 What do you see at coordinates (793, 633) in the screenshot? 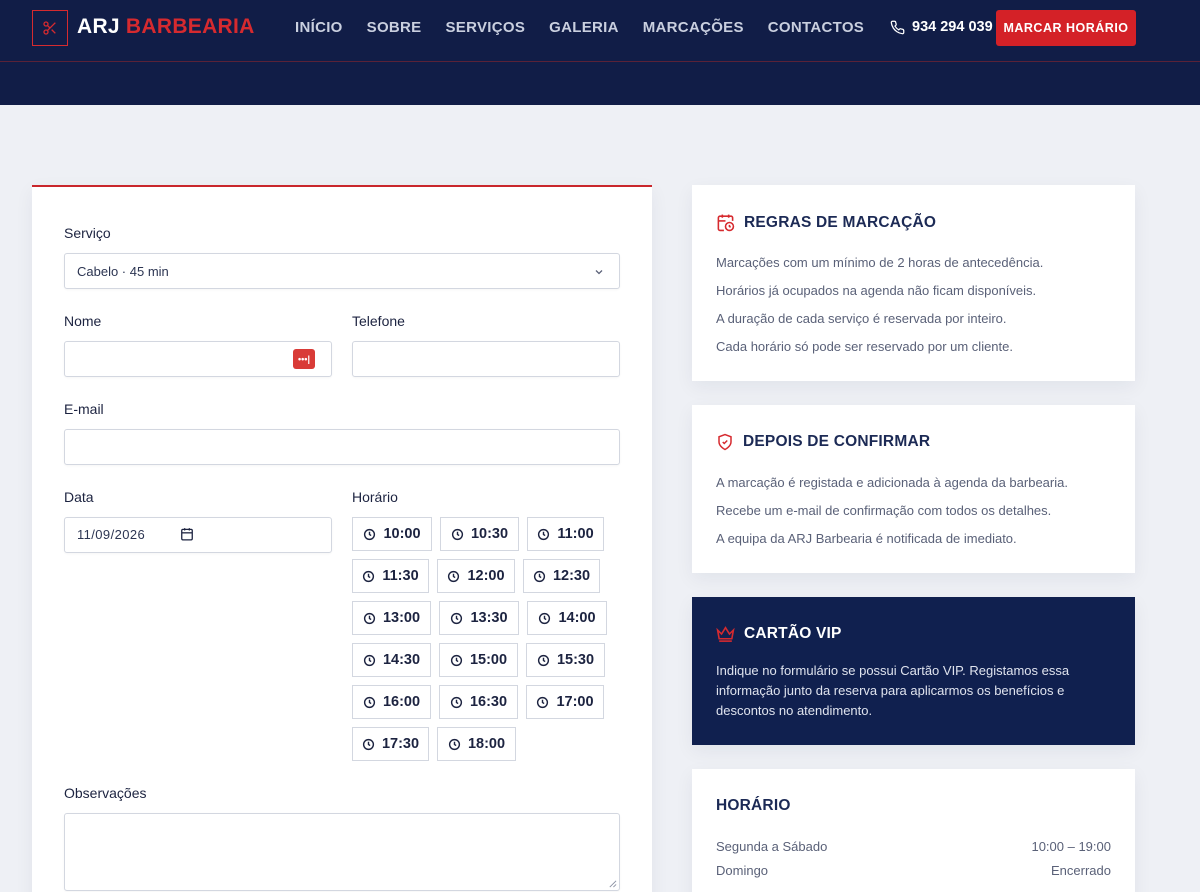
I see `vip-title-text: CARTÃO VIP` at bounding box center [793, 633].